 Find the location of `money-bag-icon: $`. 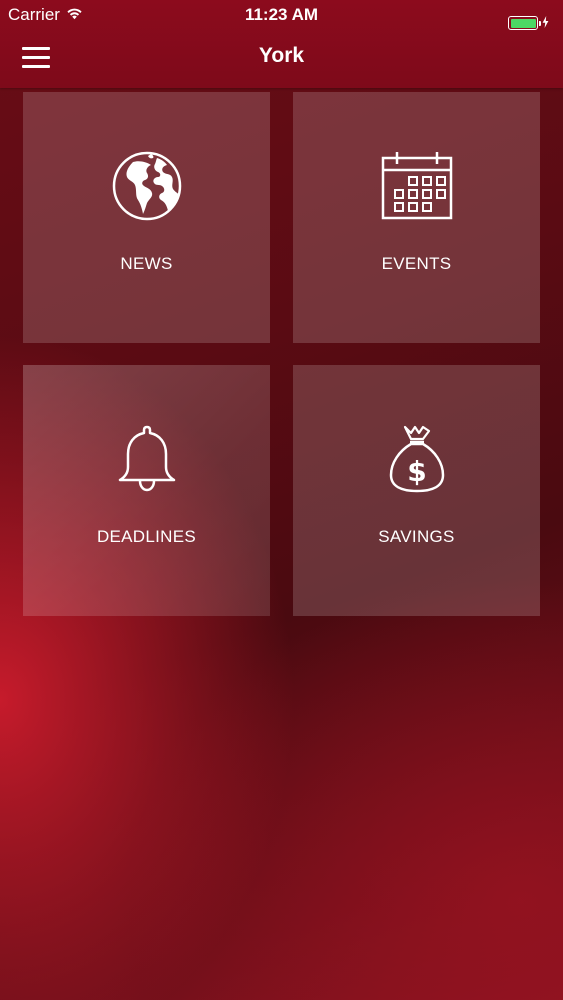

money-bag-icon: $ is located at coordinates (416, 459).